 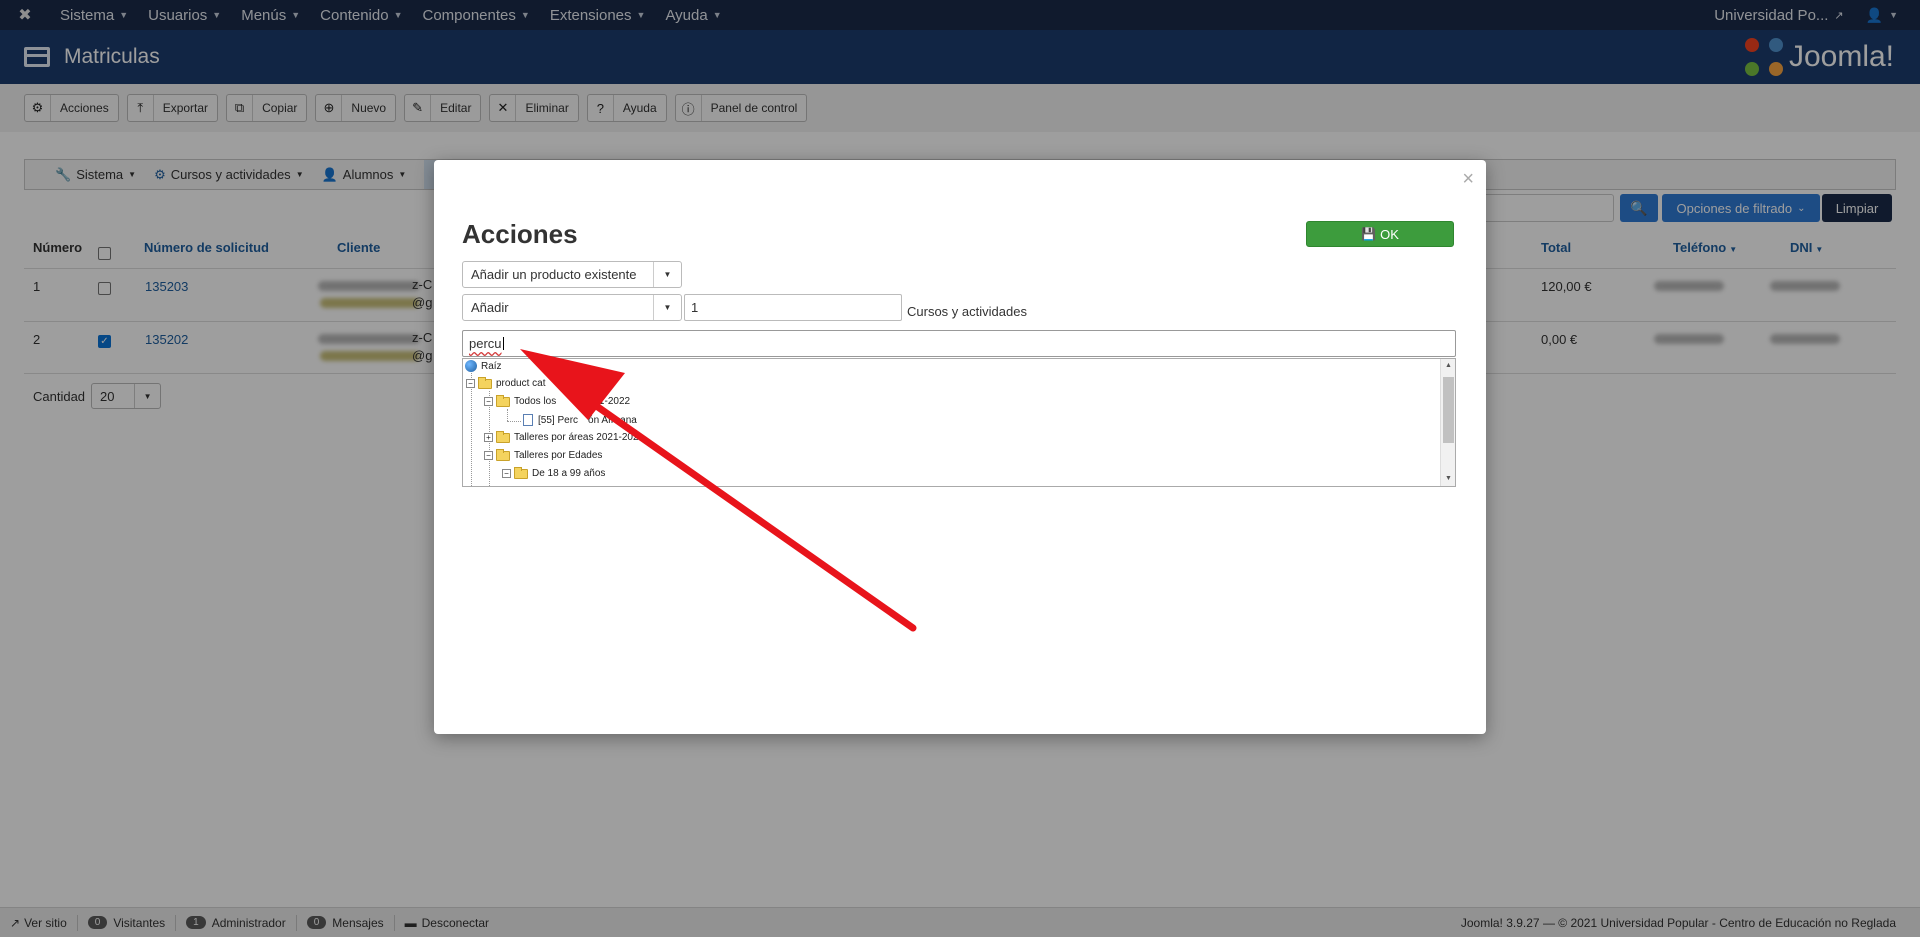 What do you see at coordinates (535, 401) in the screenshot?
I see `tree-label: Todos los` at bounding box center [535, 401].